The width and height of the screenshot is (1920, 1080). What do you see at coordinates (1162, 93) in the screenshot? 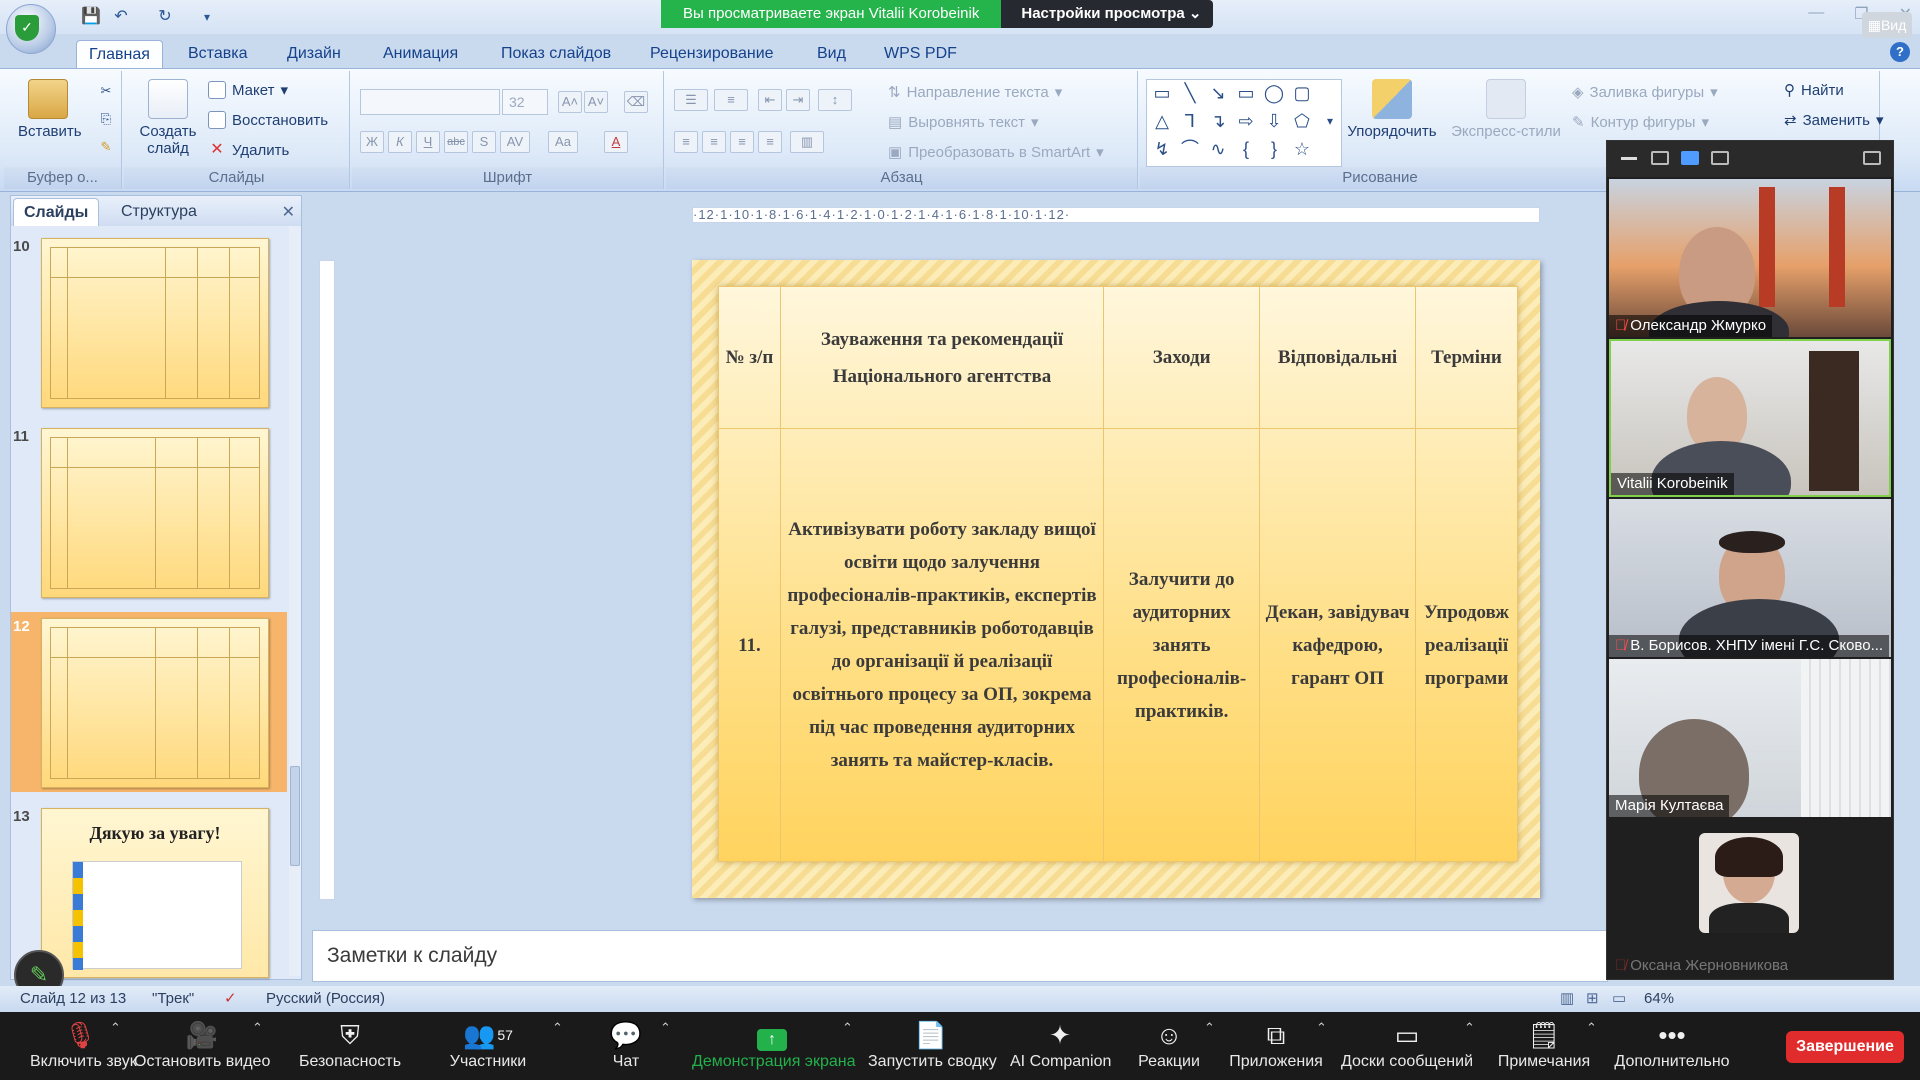
I see `textbox-shape-icon: ▭` at bounding box center [1162, 93].